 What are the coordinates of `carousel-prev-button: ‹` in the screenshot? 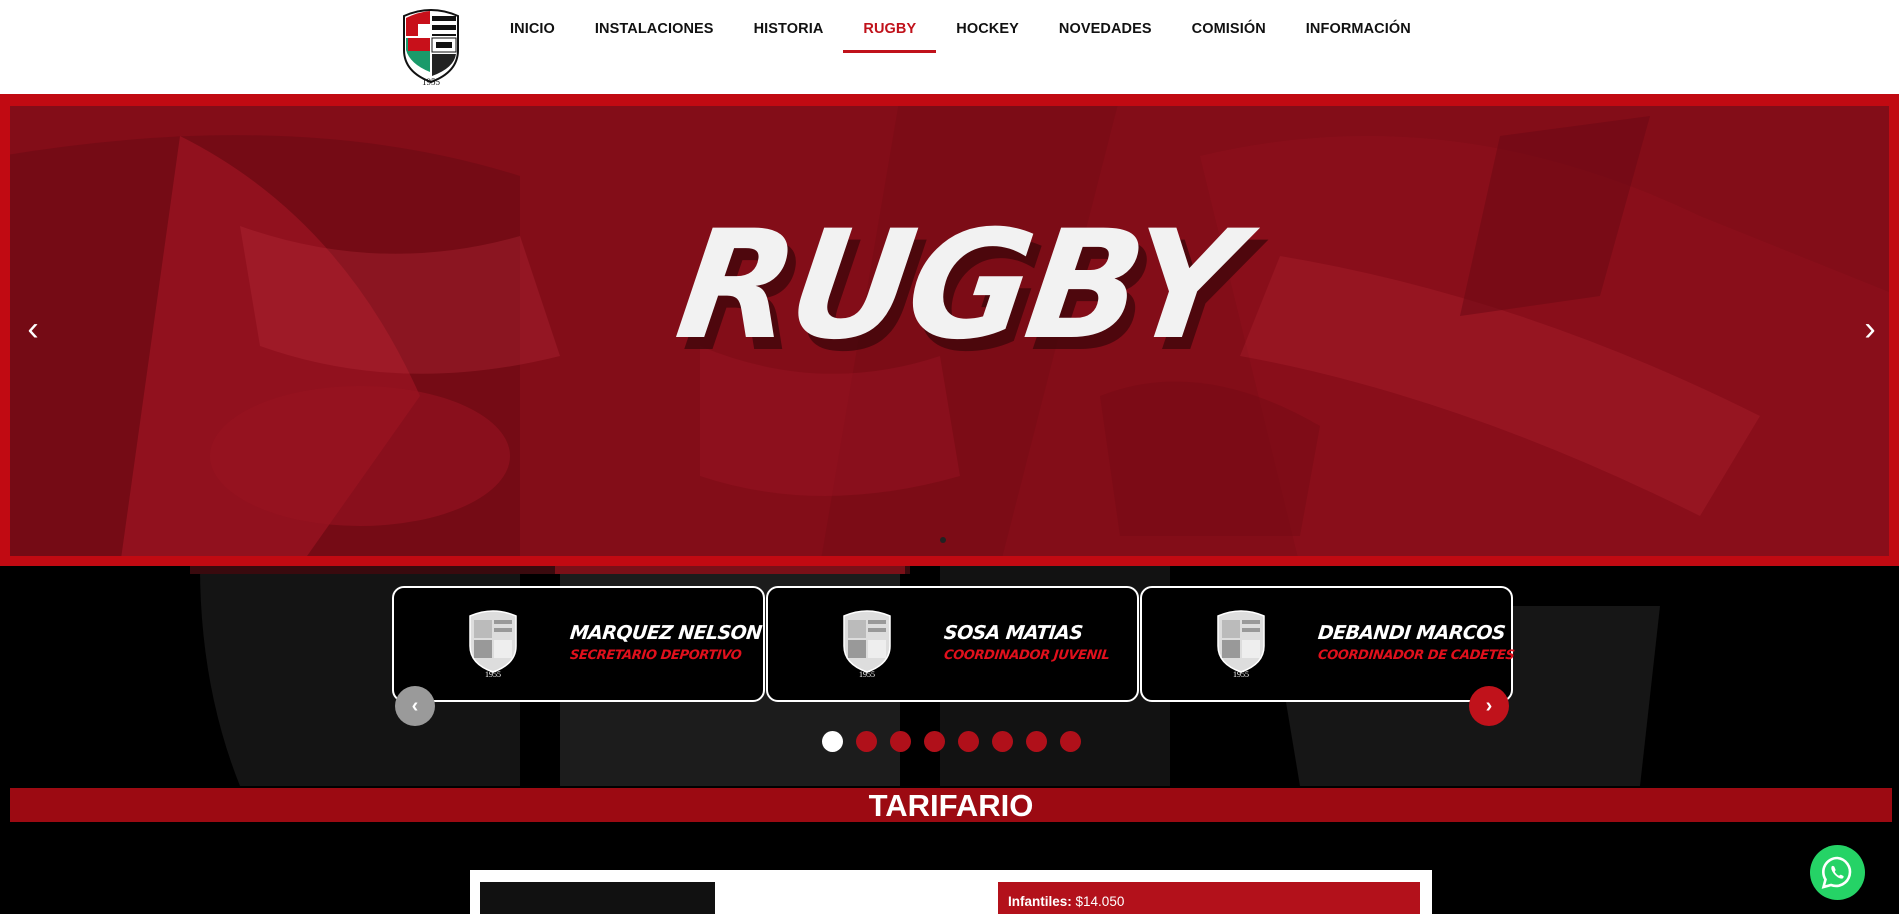 It's located at (415, 706).